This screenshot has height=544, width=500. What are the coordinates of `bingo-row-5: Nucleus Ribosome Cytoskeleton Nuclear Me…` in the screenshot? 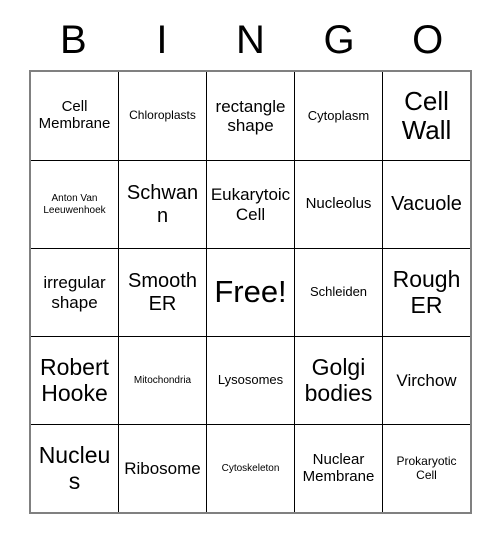 It's located at (250, 468).